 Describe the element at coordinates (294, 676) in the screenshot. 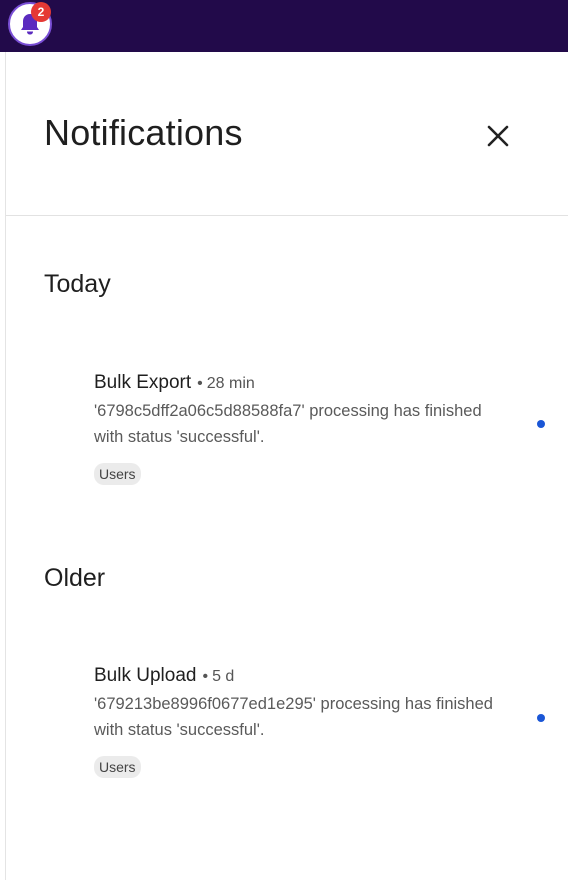

I see `notification-title-line: Bulk Upload • 5 d` at that location.